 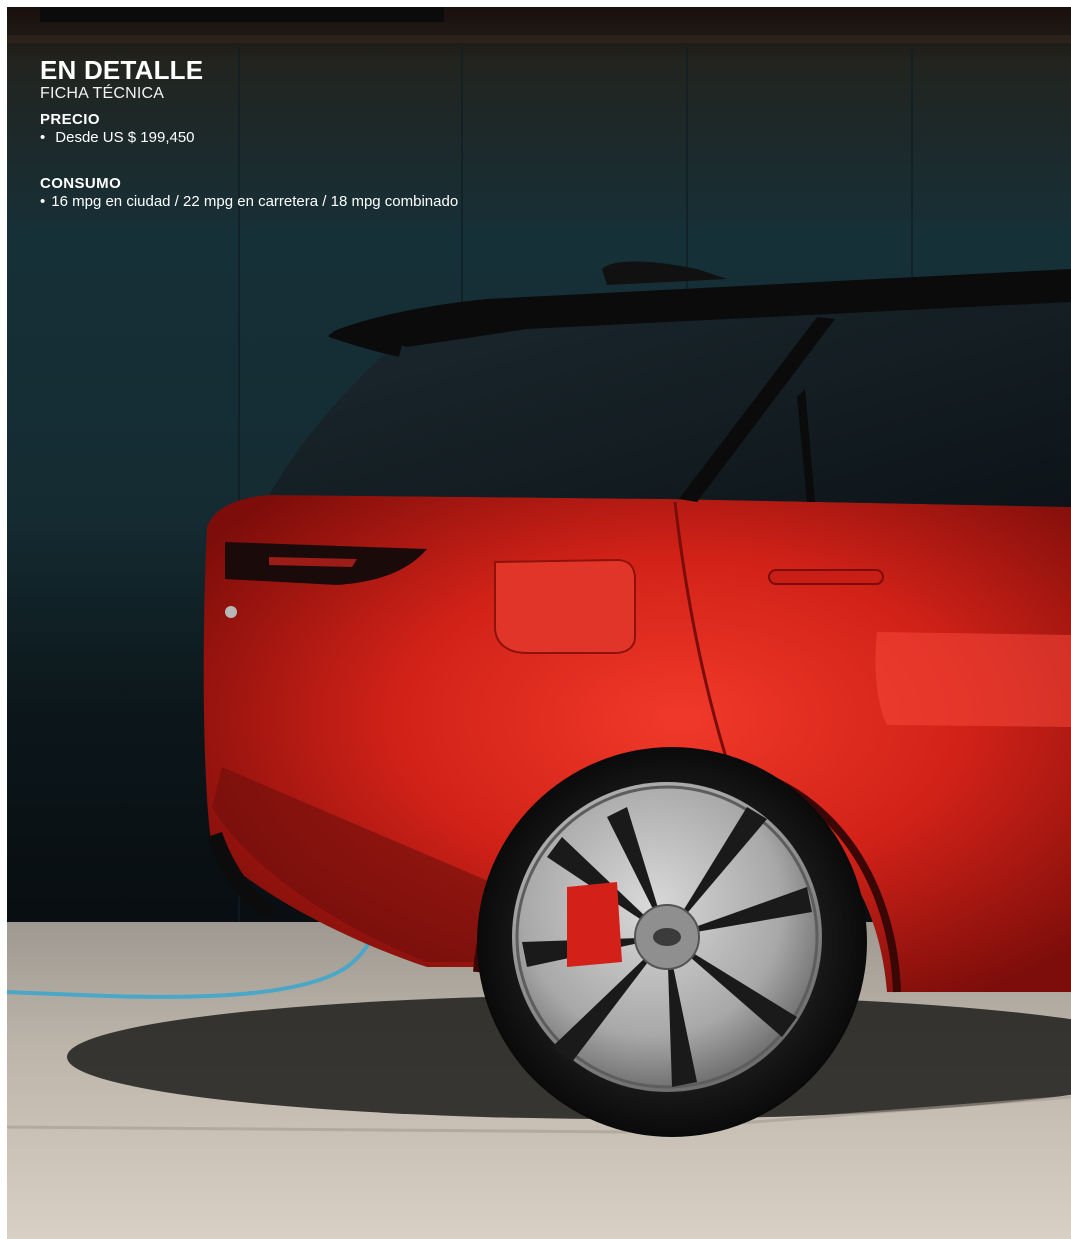 What do you see at coordinates (70, 119) in the screenshot?
I see `price-label: PRECIO` at bounding box center [70, 119].